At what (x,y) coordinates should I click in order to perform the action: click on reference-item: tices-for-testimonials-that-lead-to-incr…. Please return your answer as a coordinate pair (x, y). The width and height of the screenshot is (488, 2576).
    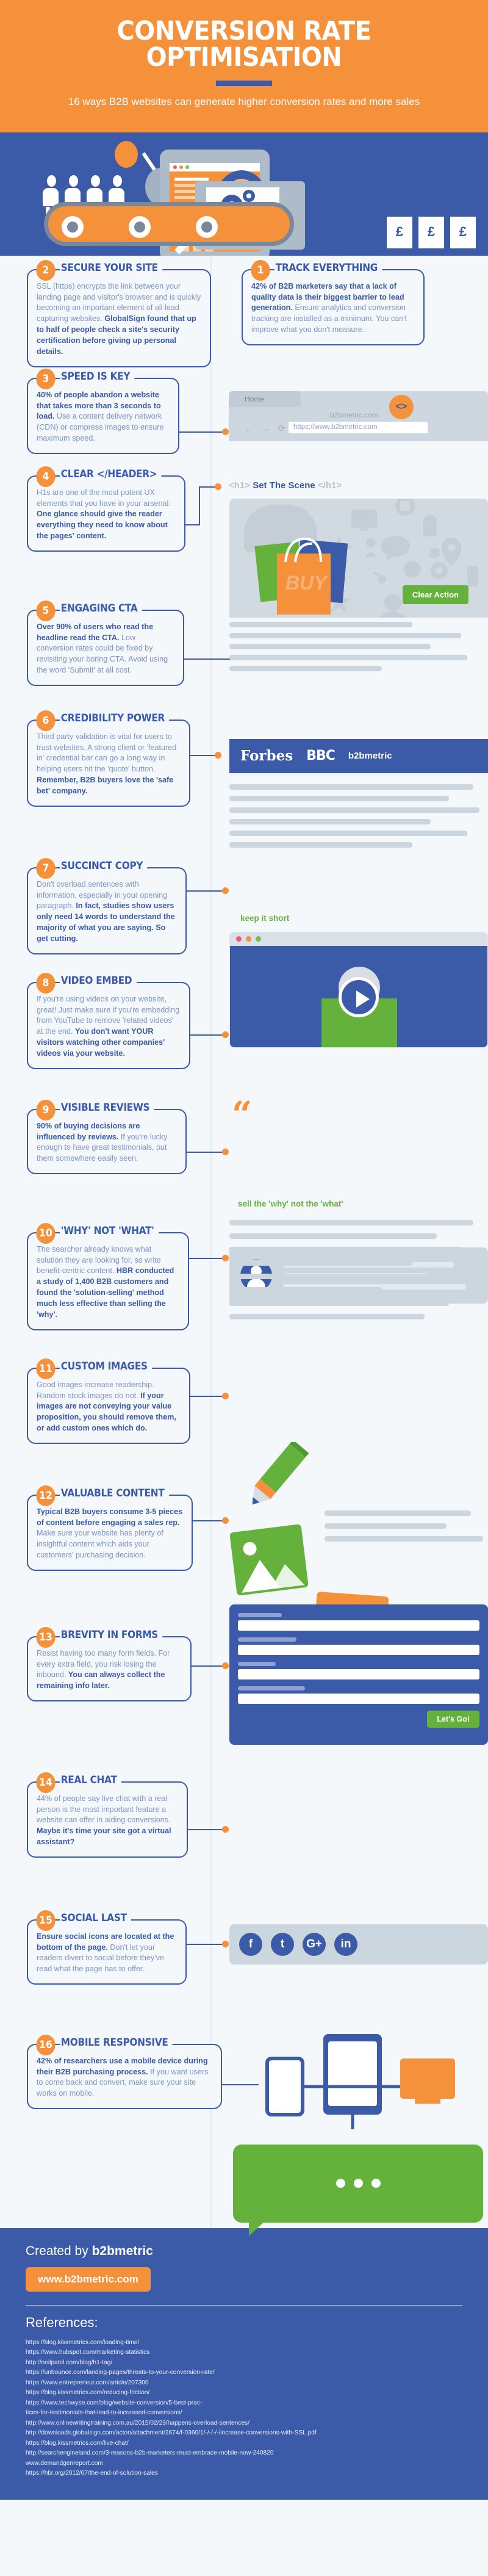
    Looking at the image, I should click on (244, 2413).